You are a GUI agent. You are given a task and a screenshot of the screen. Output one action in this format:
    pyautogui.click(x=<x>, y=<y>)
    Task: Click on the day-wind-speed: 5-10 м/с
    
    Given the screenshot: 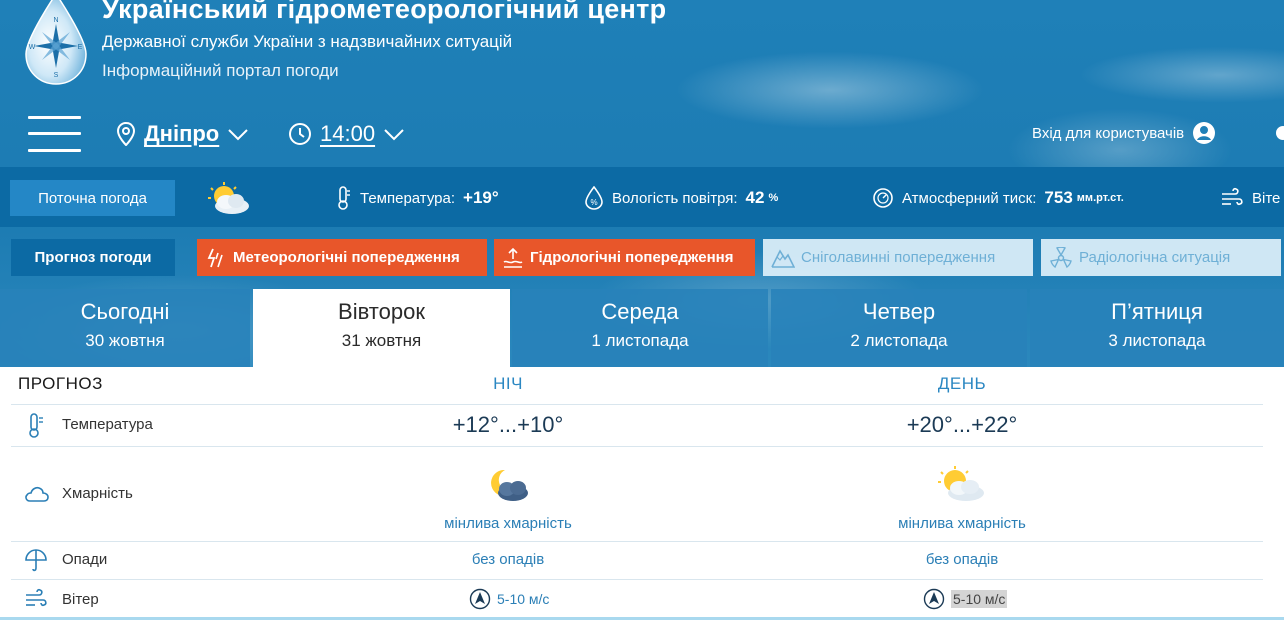 What is the action you would take?
    pyautogui.click(x=979, y=599)
    